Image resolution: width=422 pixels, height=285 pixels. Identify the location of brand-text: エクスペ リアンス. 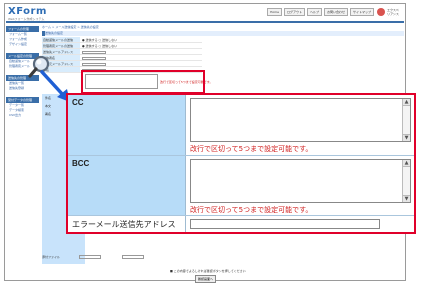
(393, 12).